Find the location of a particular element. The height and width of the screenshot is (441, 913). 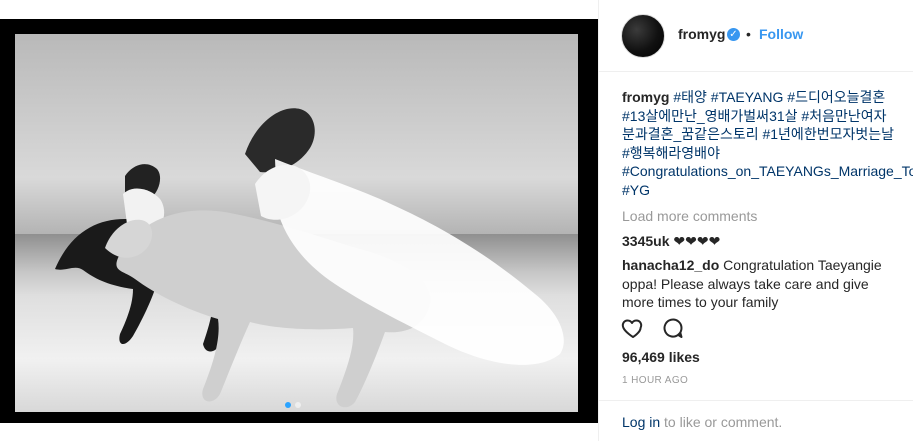

hashtag-6: #1년에한번모자벗는날 is located at coordinates (828, 134).